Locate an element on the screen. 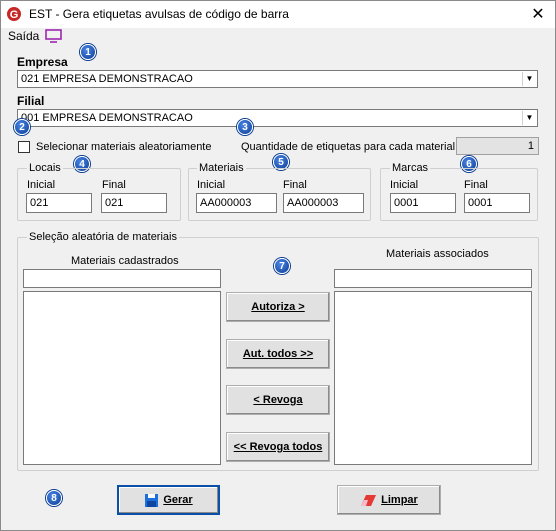 This screenshot has width=556, height=531. materiais-final-label: Final is located at coordinates (295, 185).